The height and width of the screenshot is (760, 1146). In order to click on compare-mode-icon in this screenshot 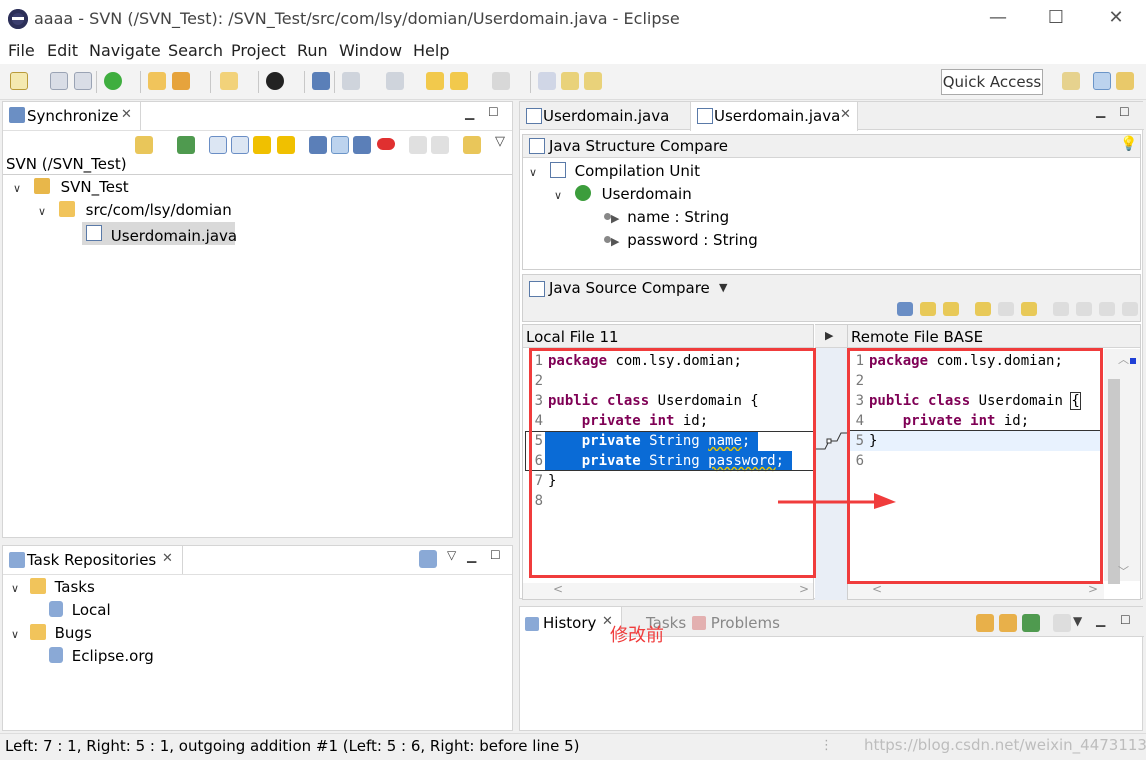, I will do `click(1062, 623)`.